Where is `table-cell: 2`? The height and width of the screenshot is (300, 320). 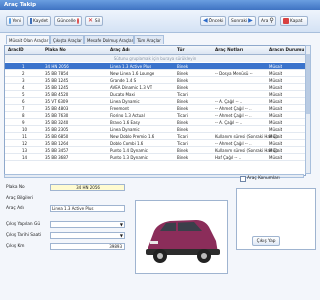
table-cell: 2 is located at coordinates (23, 73).